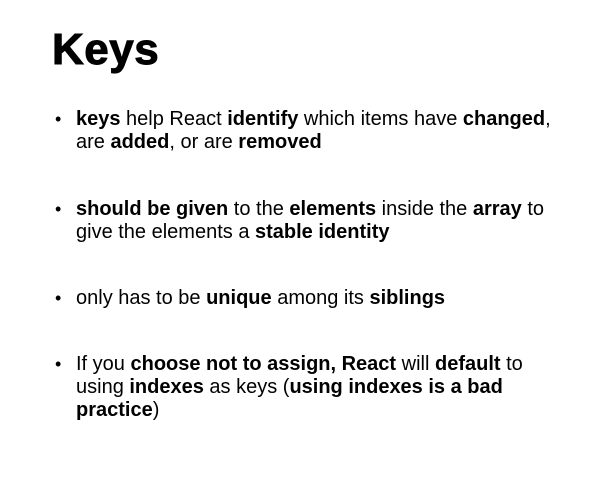 The height and width of the screenshot is (481, 614). What do you see at coordinates (259, 209) in the screenshot?
I see `bullet-text: to the` at bounding box center [259, 209].